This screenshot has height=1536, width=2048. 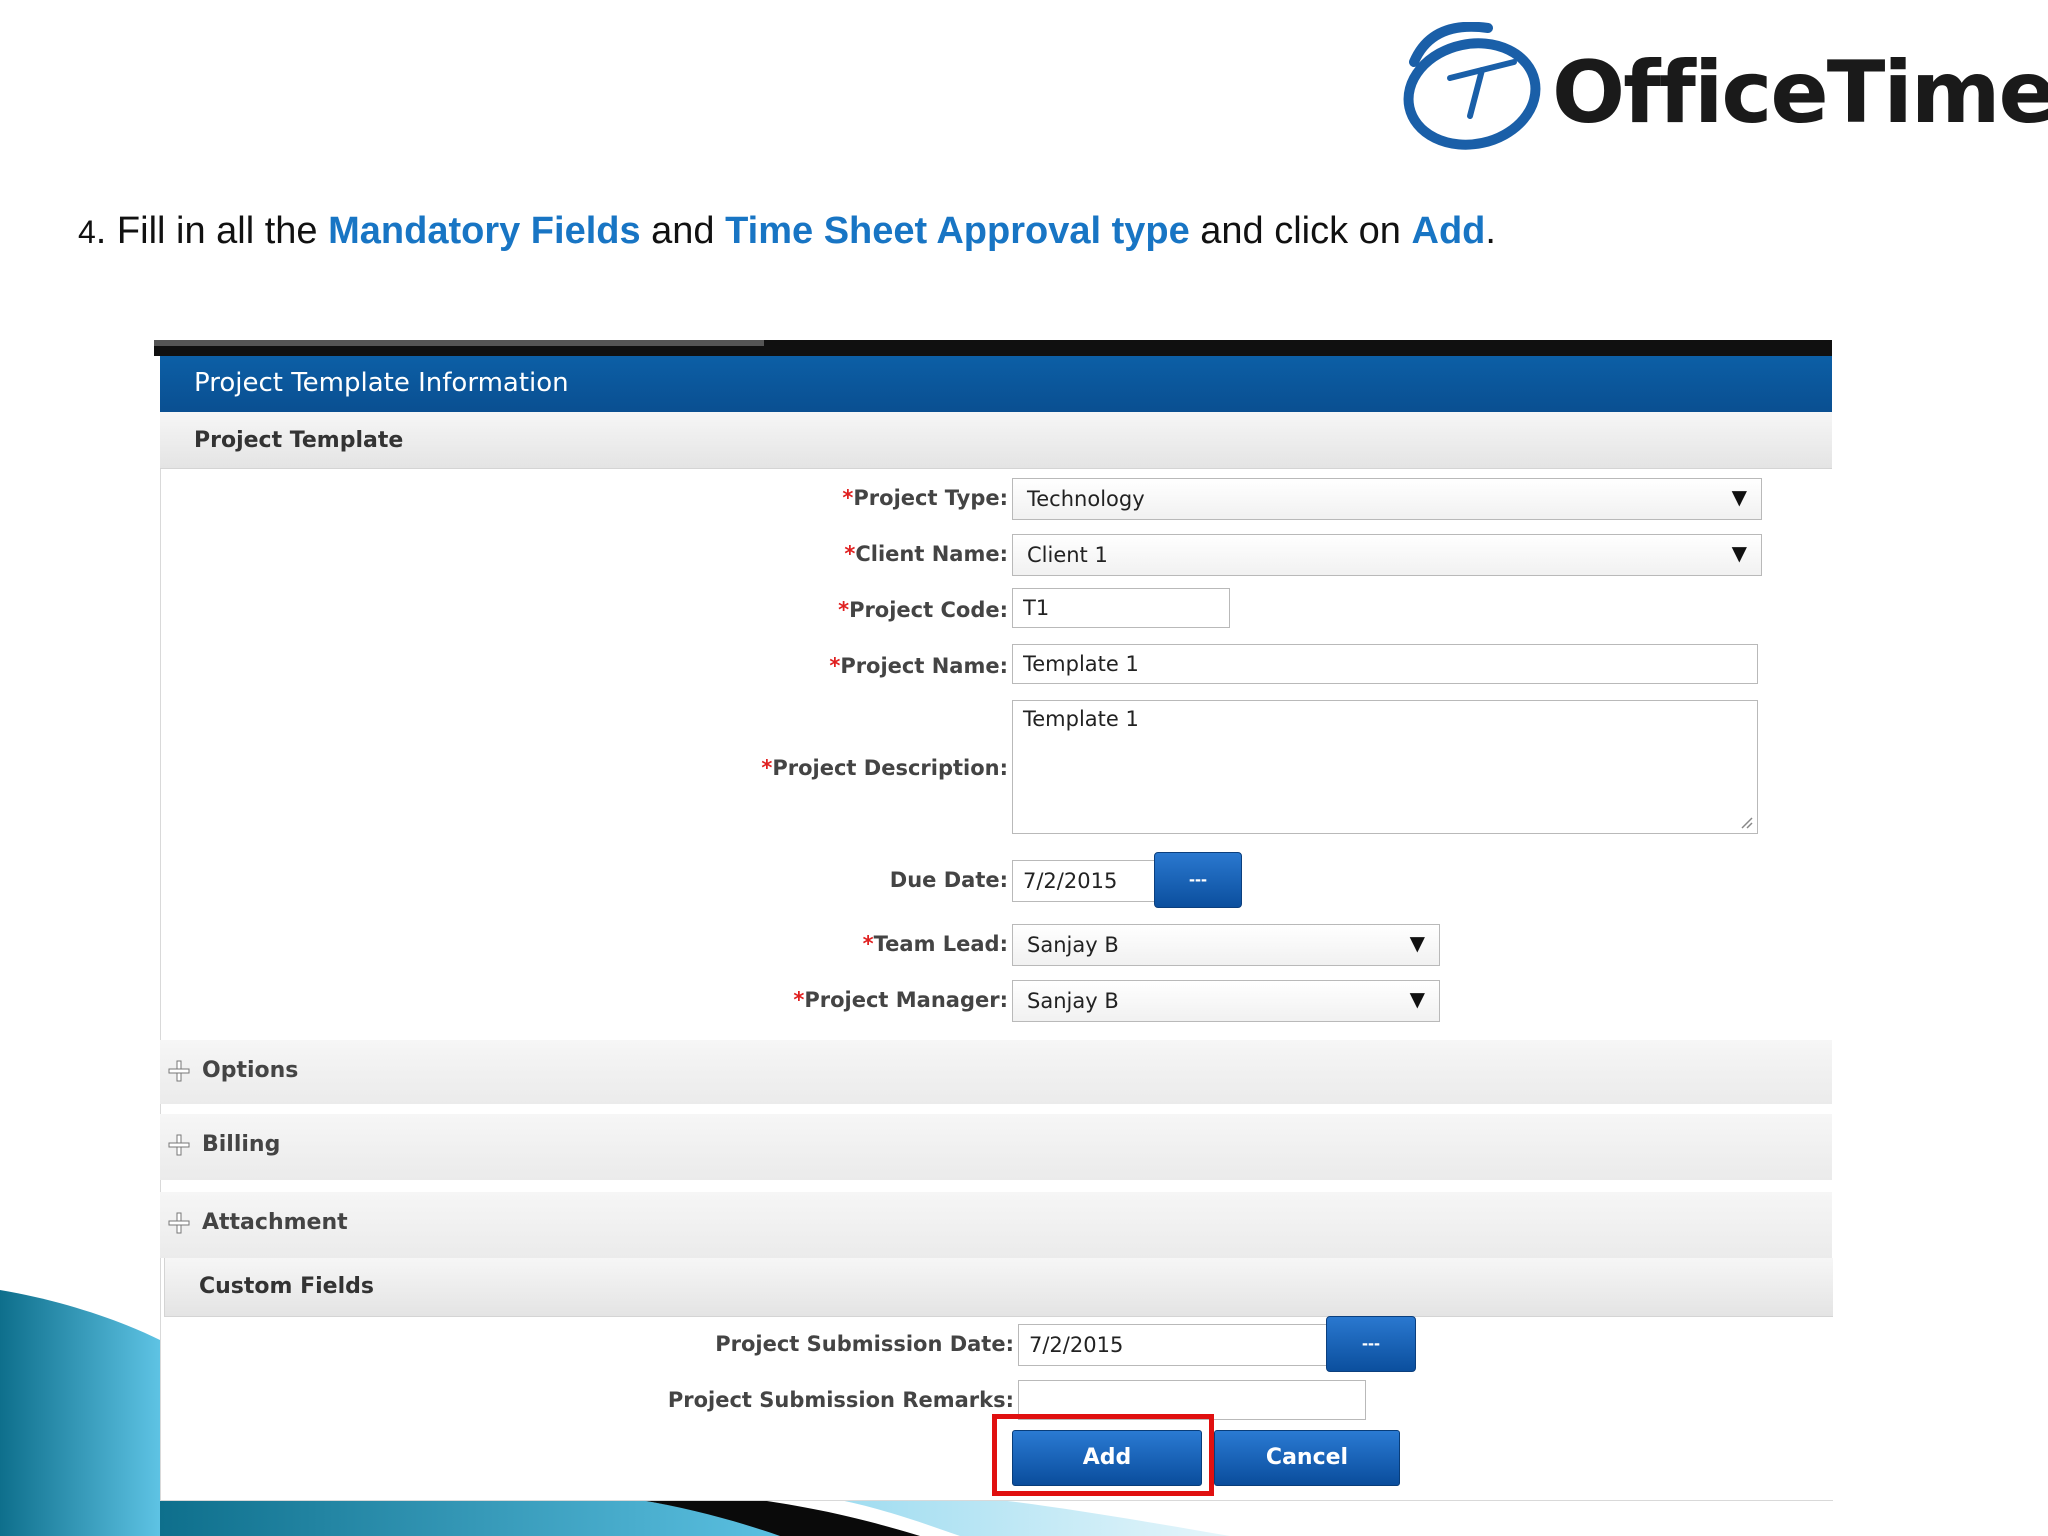 I want to click on brand-name: OfficeTimer, so click(x=1800, y=93).